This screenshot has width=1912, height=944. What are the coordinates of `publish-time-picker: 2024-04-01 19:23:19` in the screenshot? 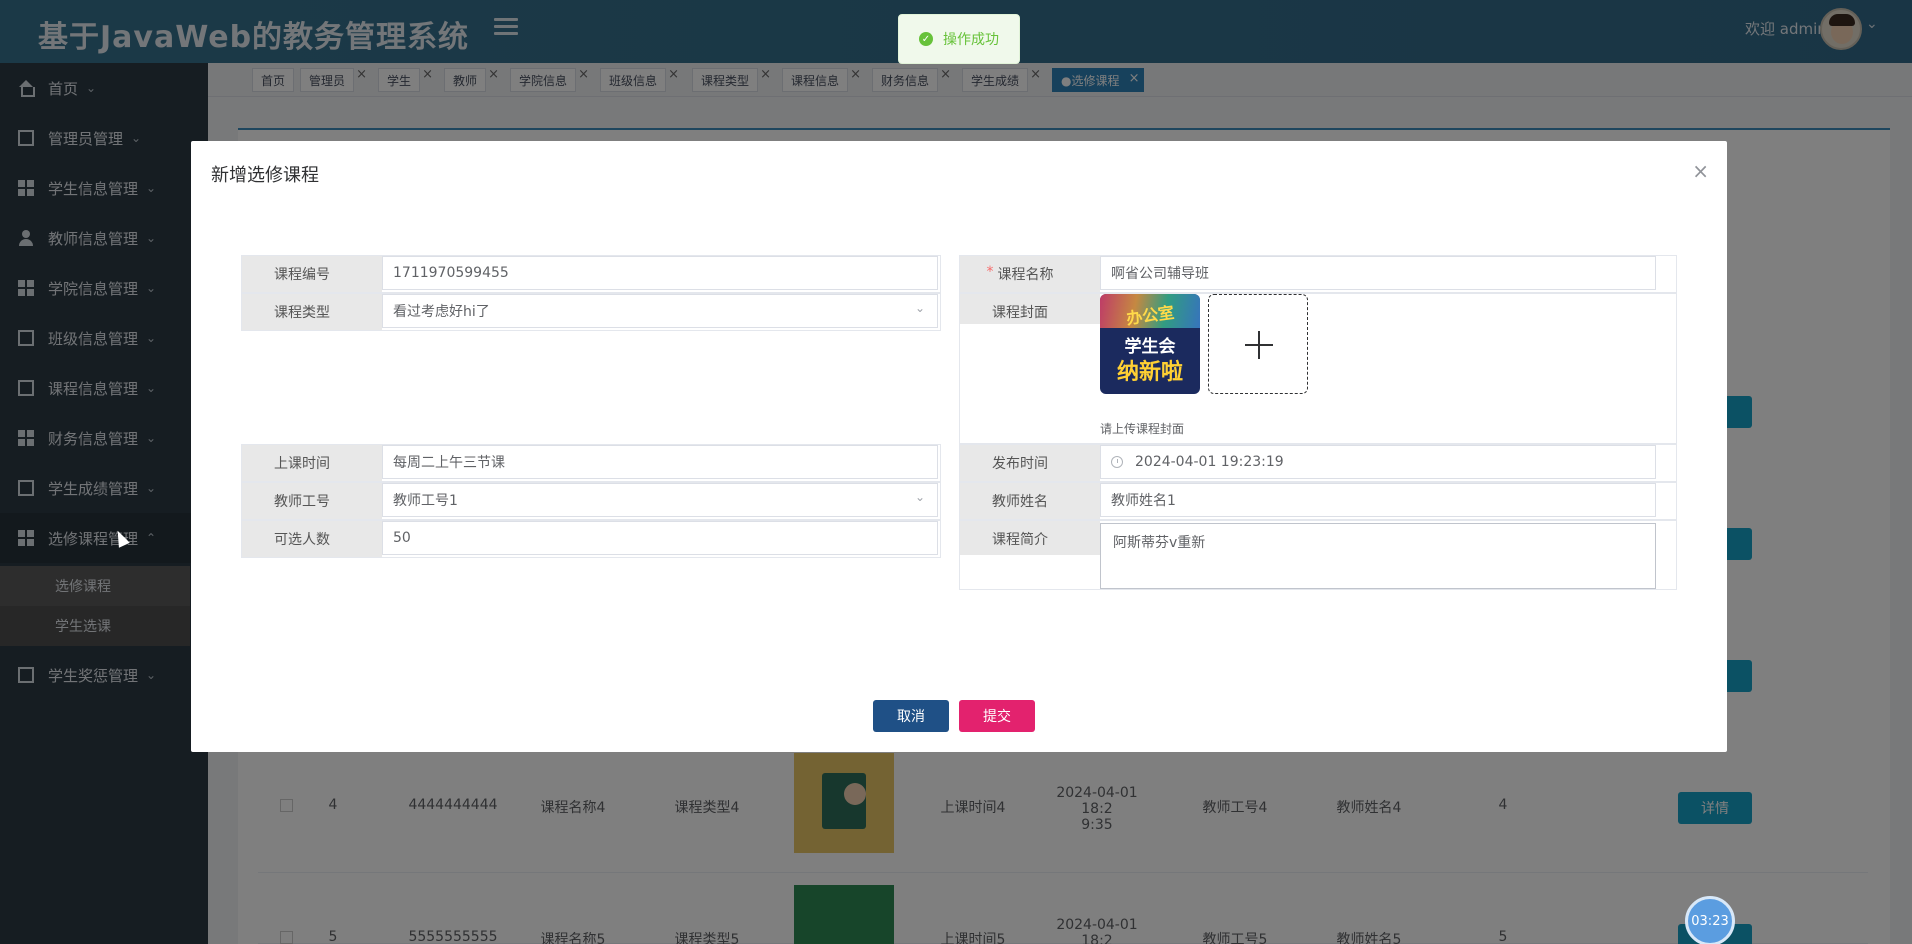 It's located at (1378, 462).